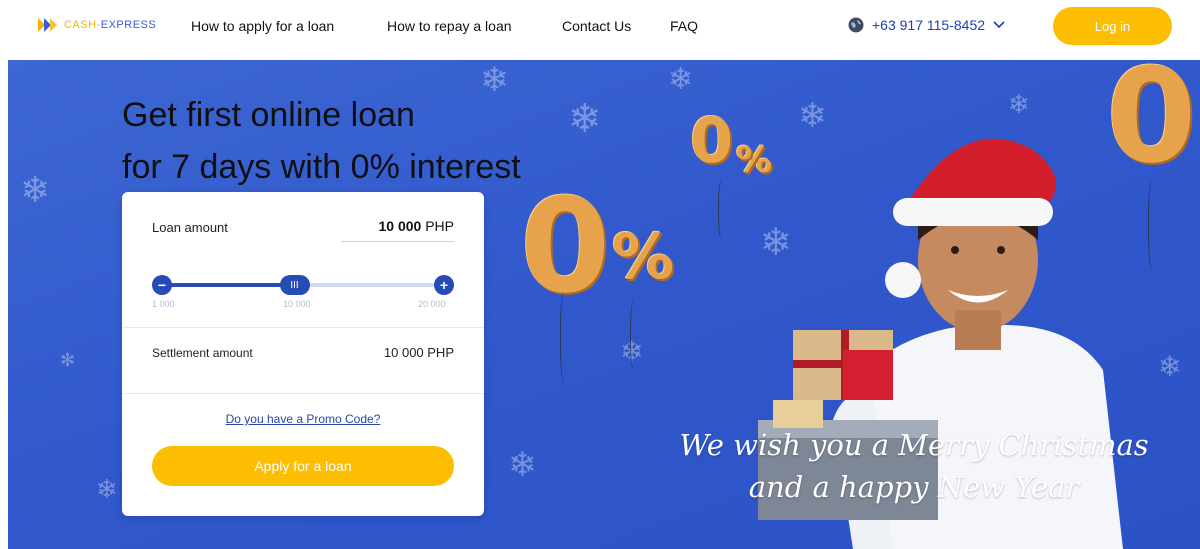 The width and height of the screenshot is (1200, 549). I want to click on loan-amount-input: 10 000 PHP, so click(397, 226).